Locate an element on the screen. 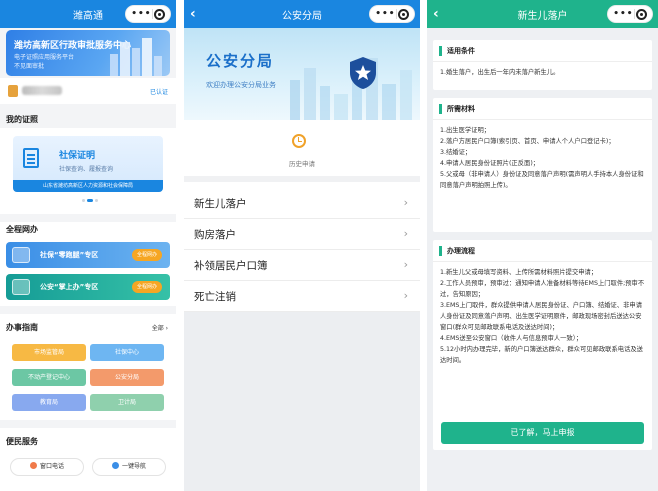  card-subtitle: 社保查询、履报查询 is located at coordinates (86, 169).